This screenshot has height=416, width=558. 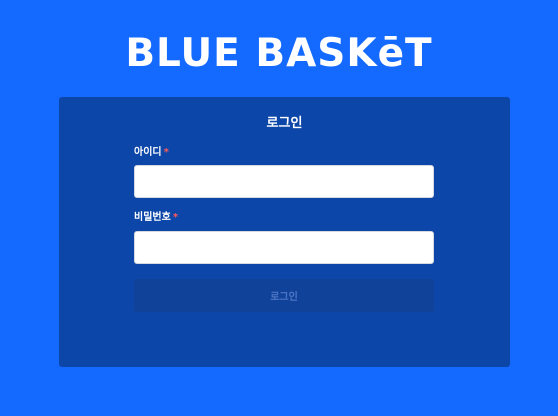 I want to click on password-input, so click(x=284, y=247).